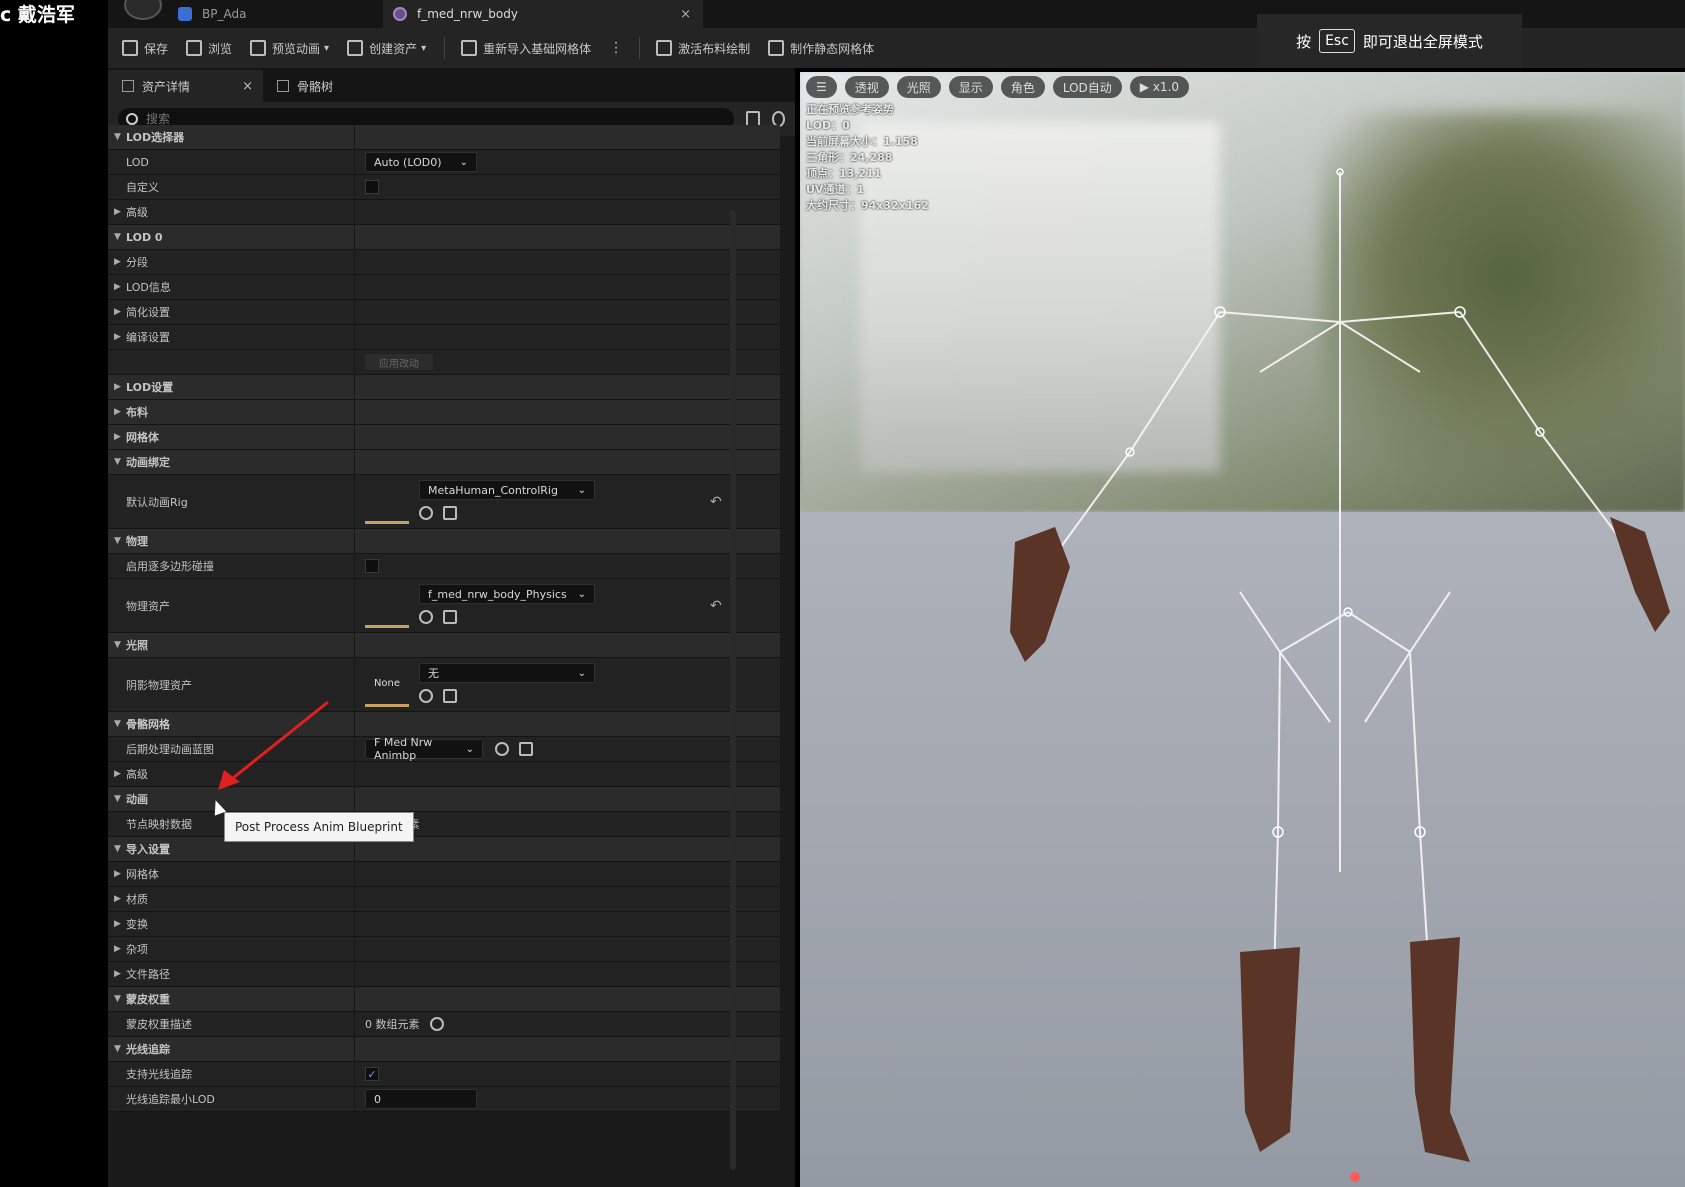 This screenshot has width=1685, height=1187. I want to click on make-static-mesh-button: 制作静态网格体, so click(821, 48).